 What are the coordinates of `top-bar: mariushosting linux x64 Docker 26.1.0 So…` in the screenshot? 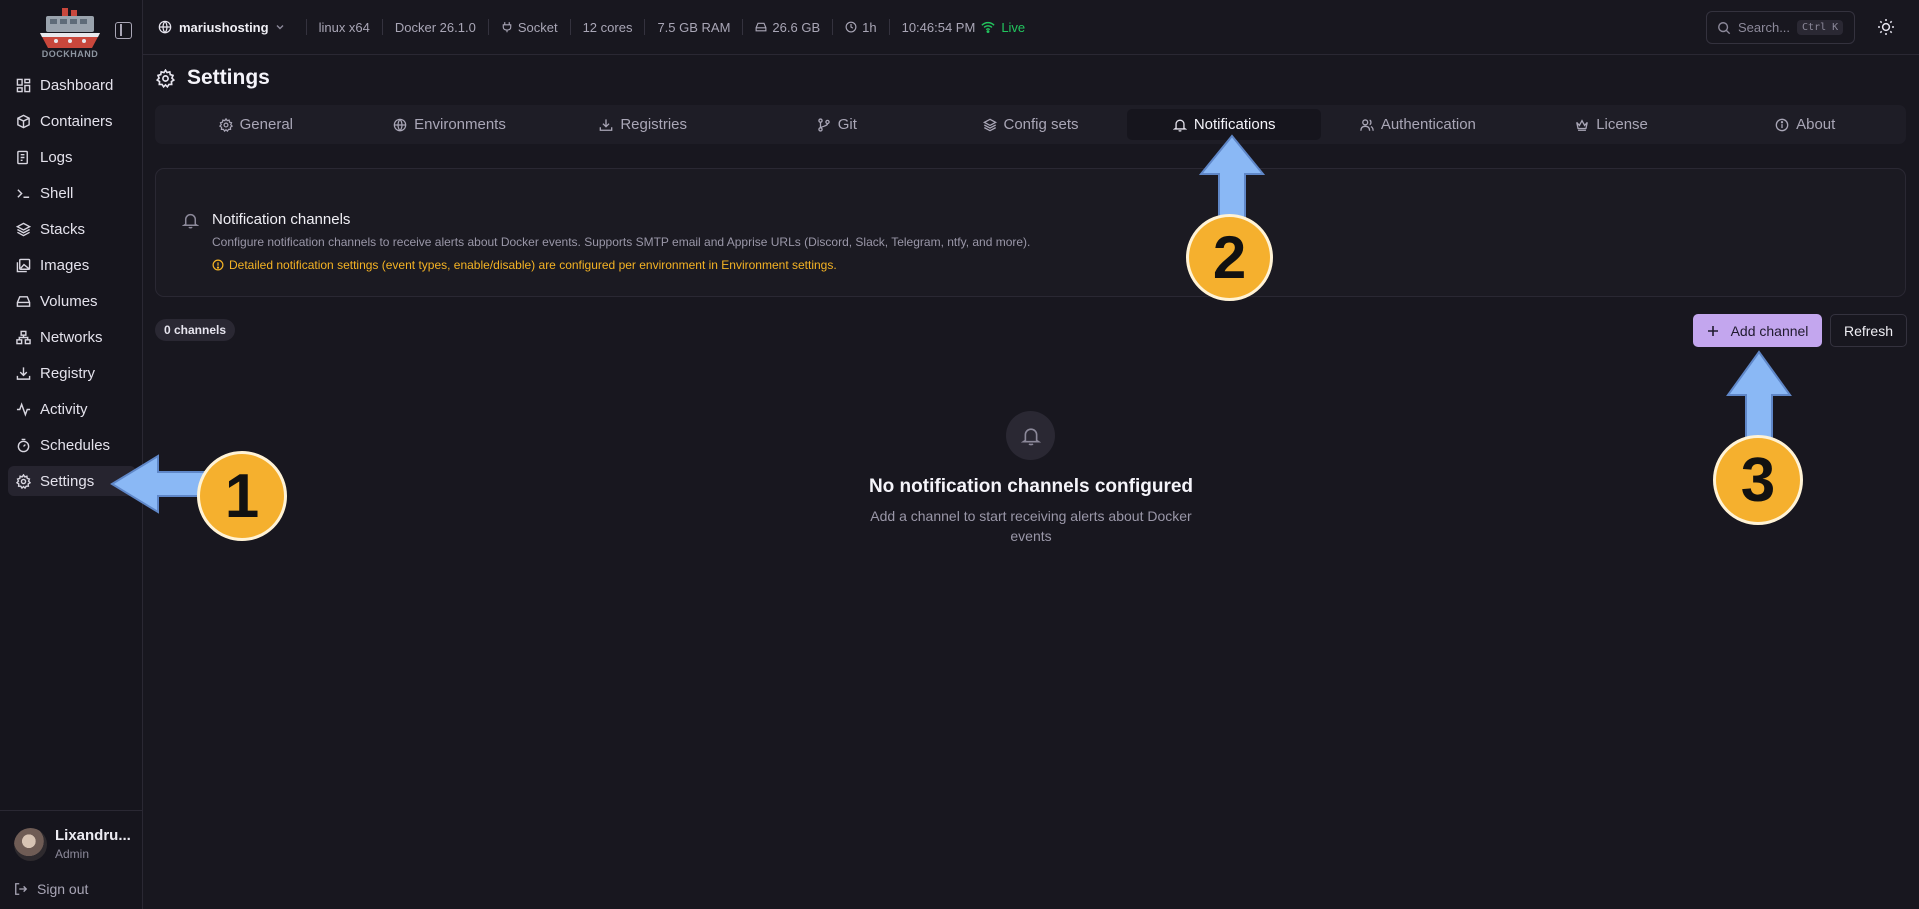 It's located at (1031, 27).